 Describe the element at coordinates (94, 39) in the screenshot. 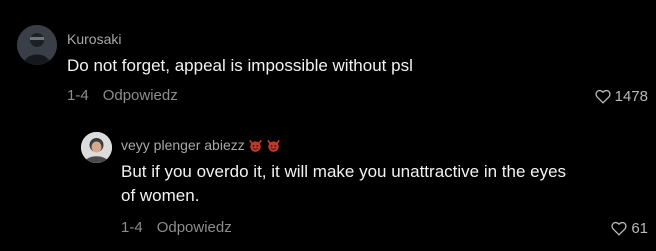

I see `comment-username: Kurosaki` at that location.